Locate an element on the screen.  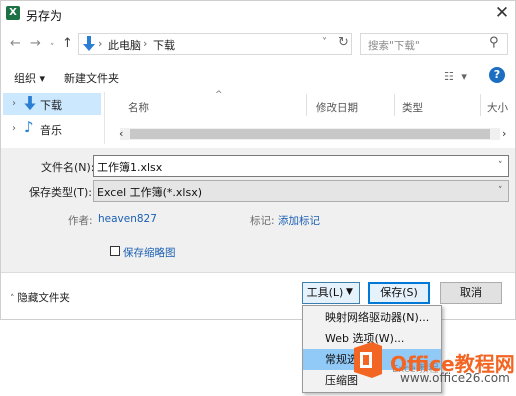
nav-item-music: 音乐 is located at coordinates (51, 130).